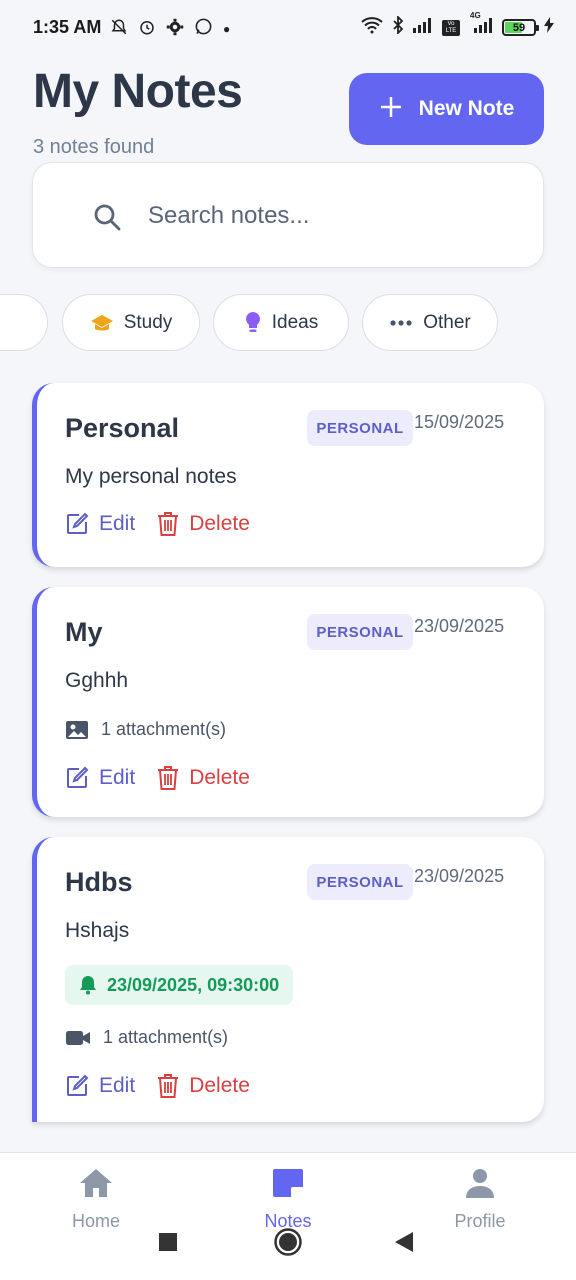 Image resolution: width=576 pixels, height=1280 pixels. What do you see at coordinates (99, 882) in the screenshot?
I see `note-title: Hdbs` at bounding box center [99, 882].